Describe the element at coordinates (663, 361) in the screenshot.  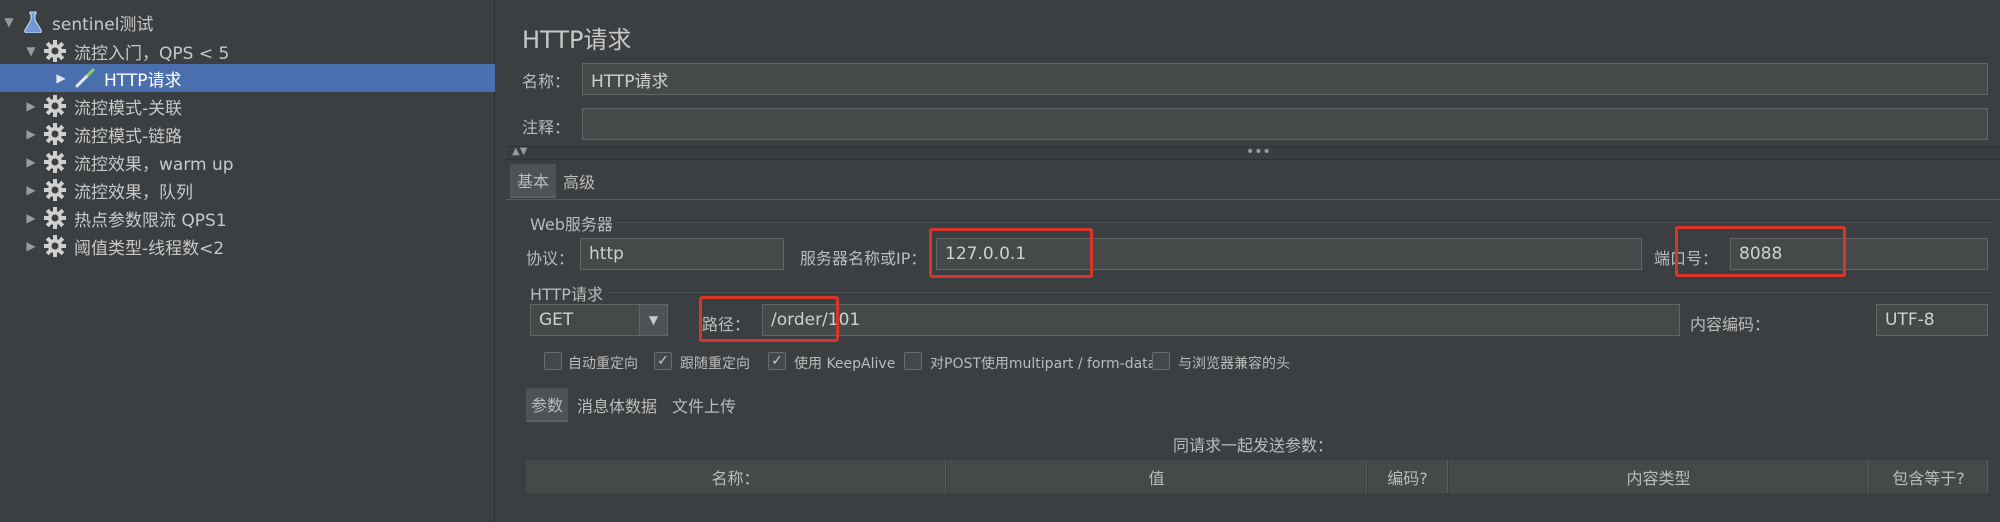
I see `follow-redirect-checkbox: ✓` at that location.